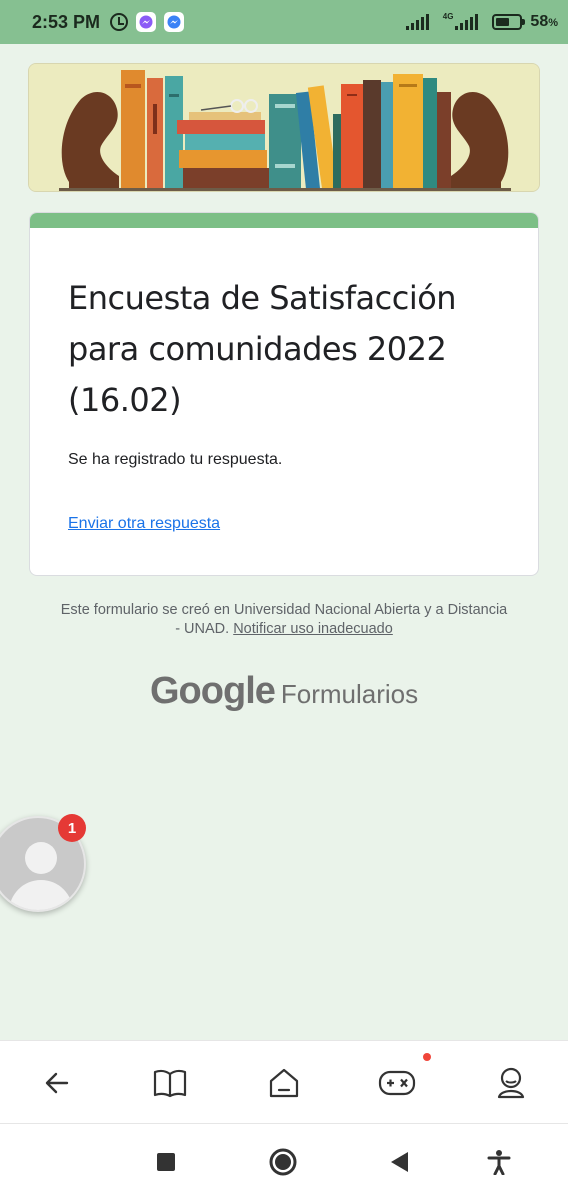 This screenshot has width=568, height=1200. Describe the element at coordinates (175, 459) in the screenshot. I see `confirmation-message: Se ha registrado tu respuesta.` at that location.